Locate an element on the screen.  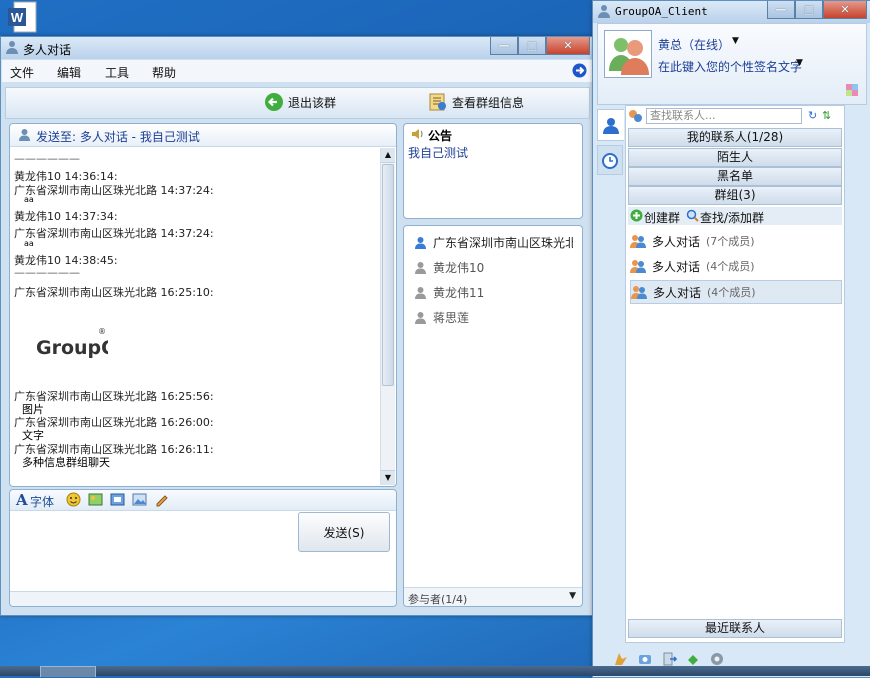
users-icon is located at coordinates (12, 47).